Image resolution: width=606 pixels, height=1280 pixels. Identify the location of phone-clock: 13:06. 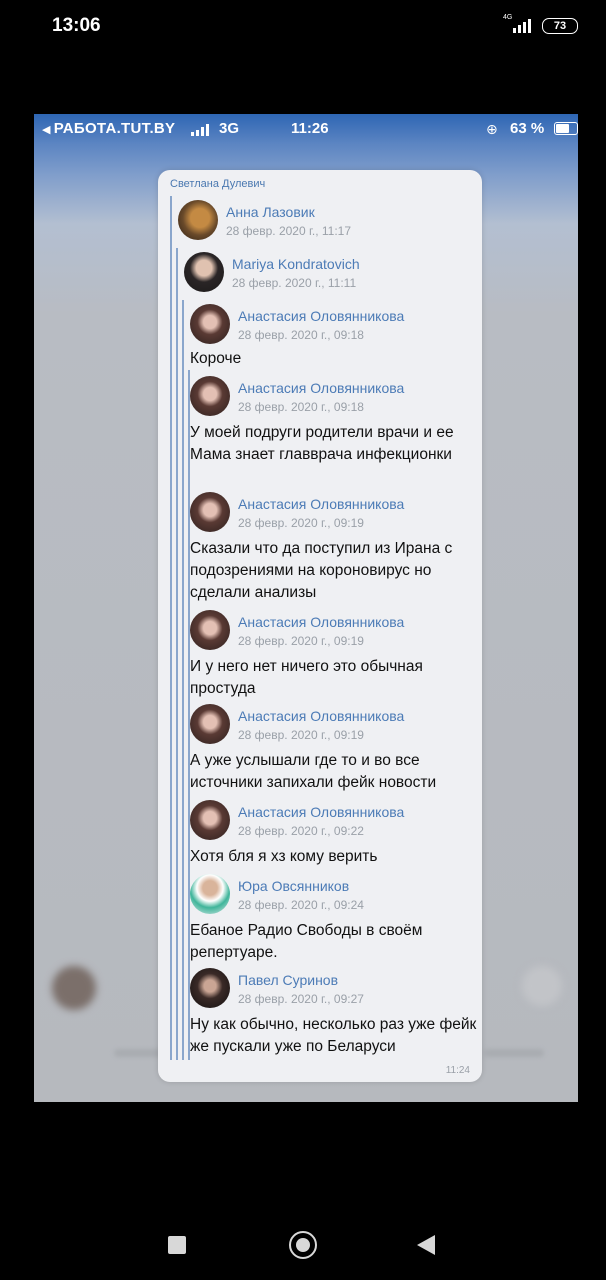
(76, 25).